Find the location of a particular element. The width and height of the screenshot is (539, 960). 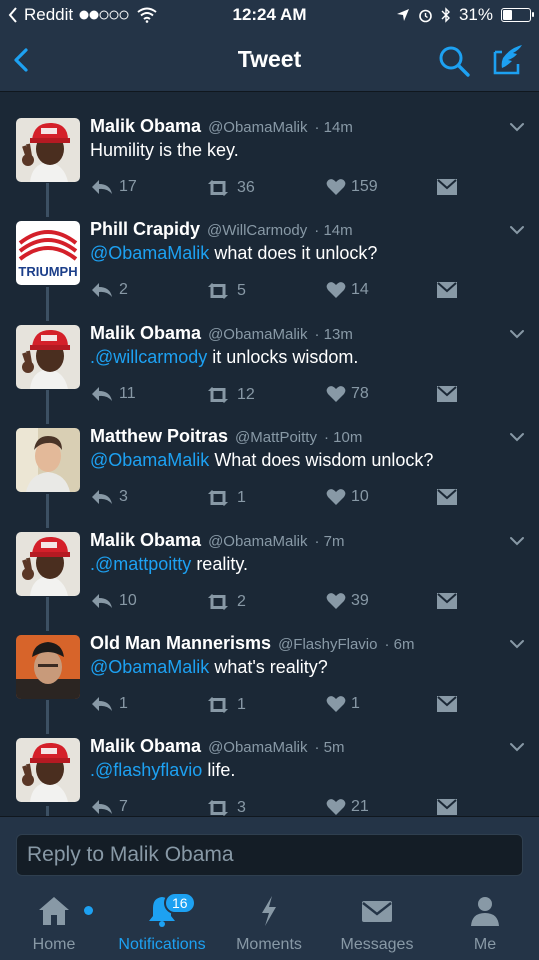

like-button: 1 is located at coordinates (343, 704).